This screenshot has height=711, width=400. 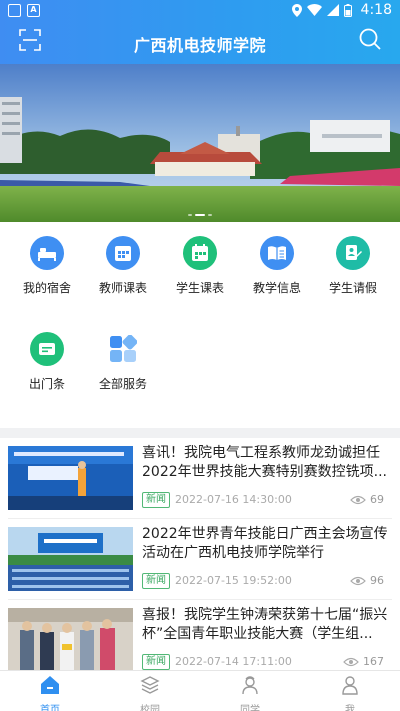 I want to click on service-label: 出门条, so click(x=46, y=384).